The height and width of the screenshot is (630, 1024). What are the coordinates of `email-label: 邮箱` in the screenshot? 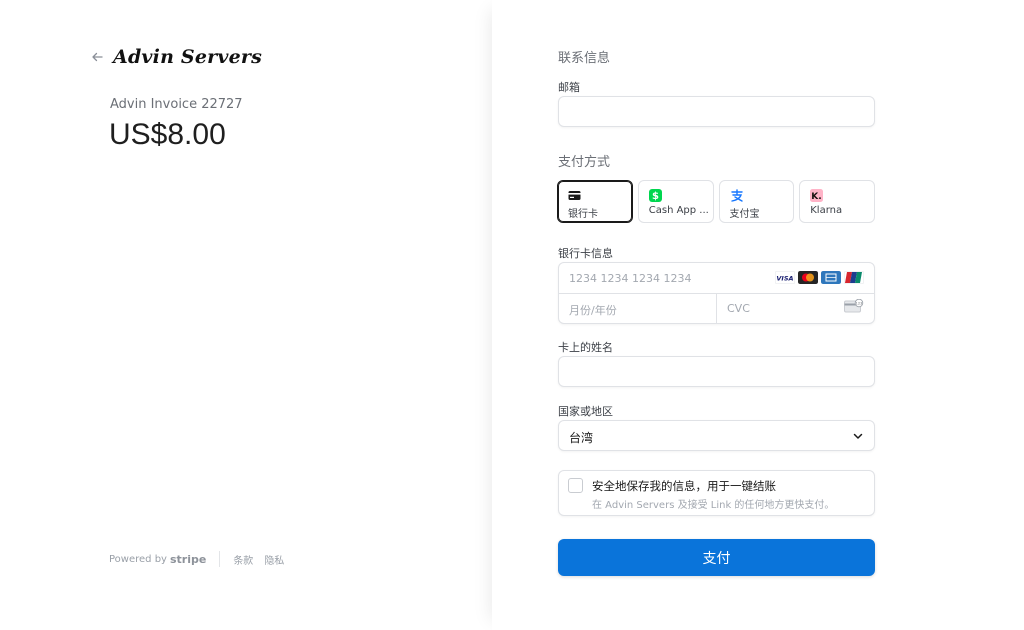 It's located at (569, 87).